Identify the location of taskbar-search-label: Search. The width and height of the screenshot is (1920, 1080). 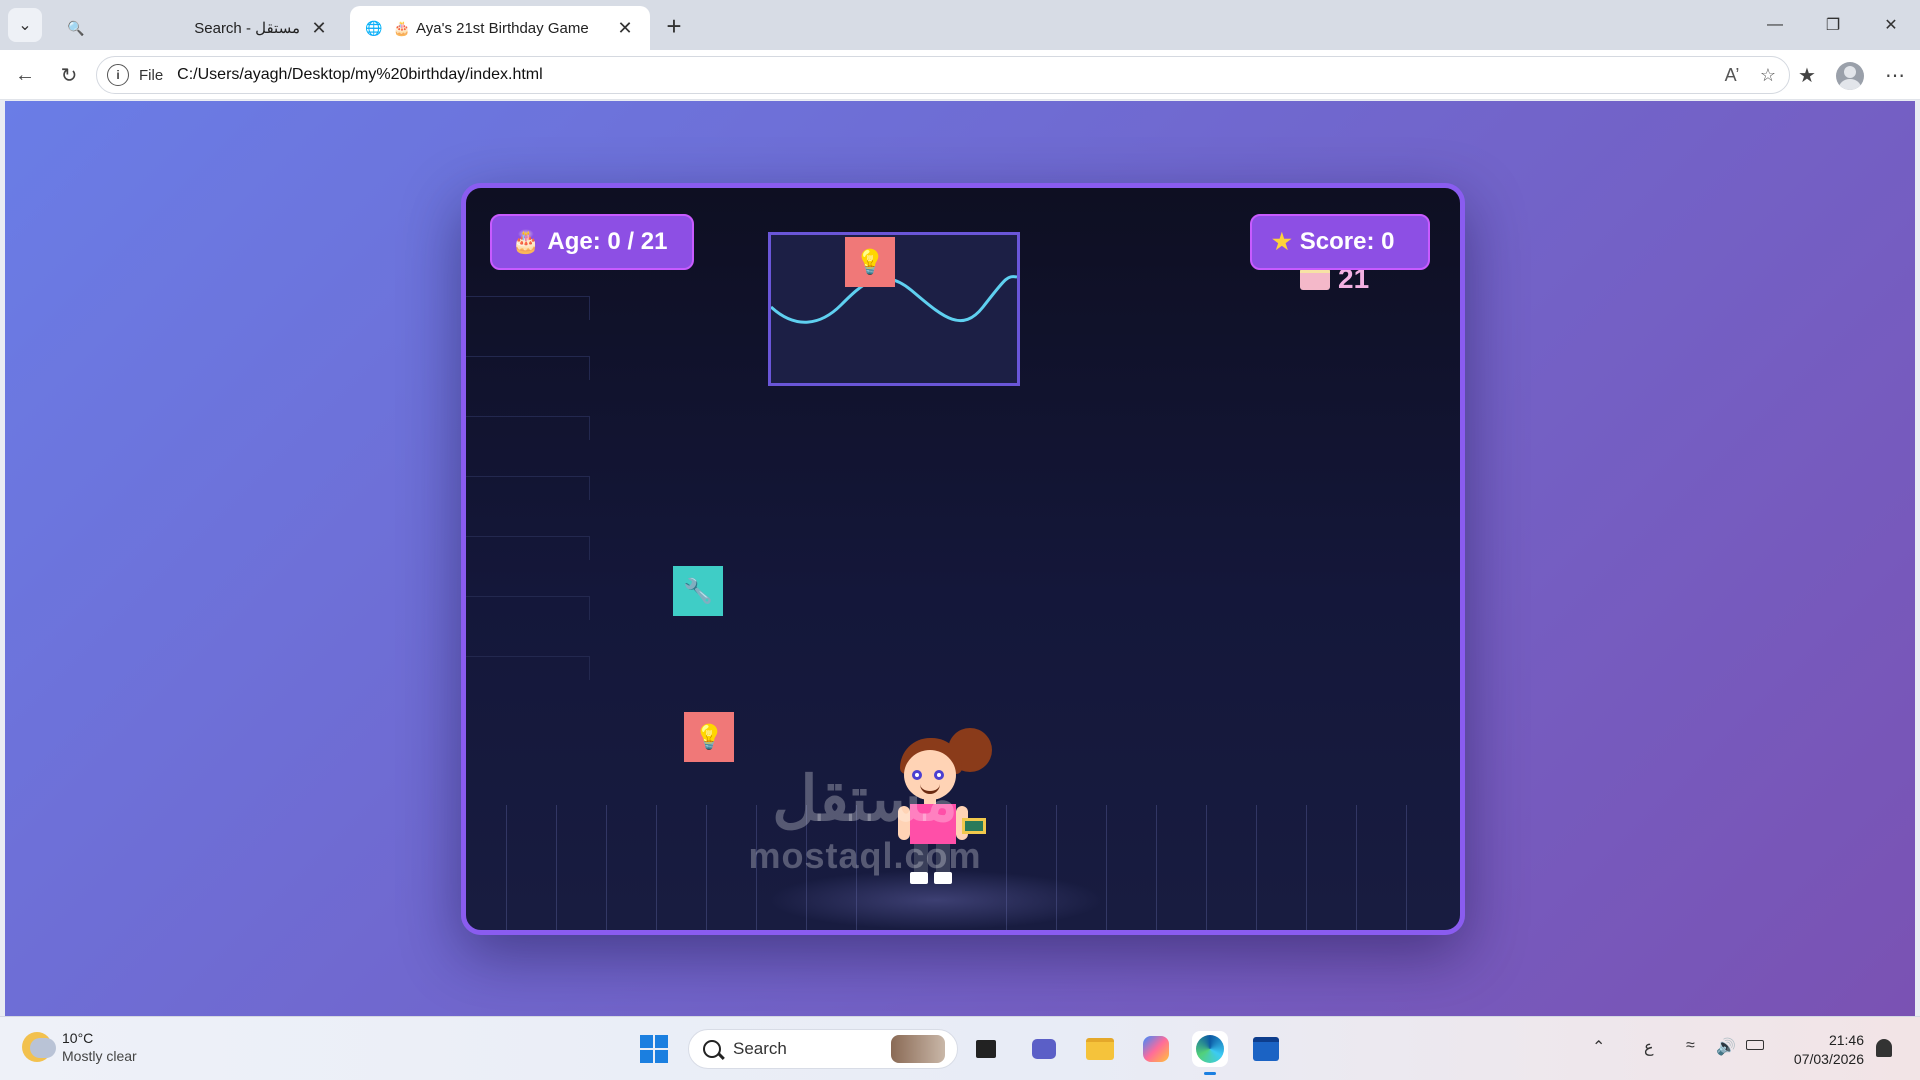
(760, 1048).